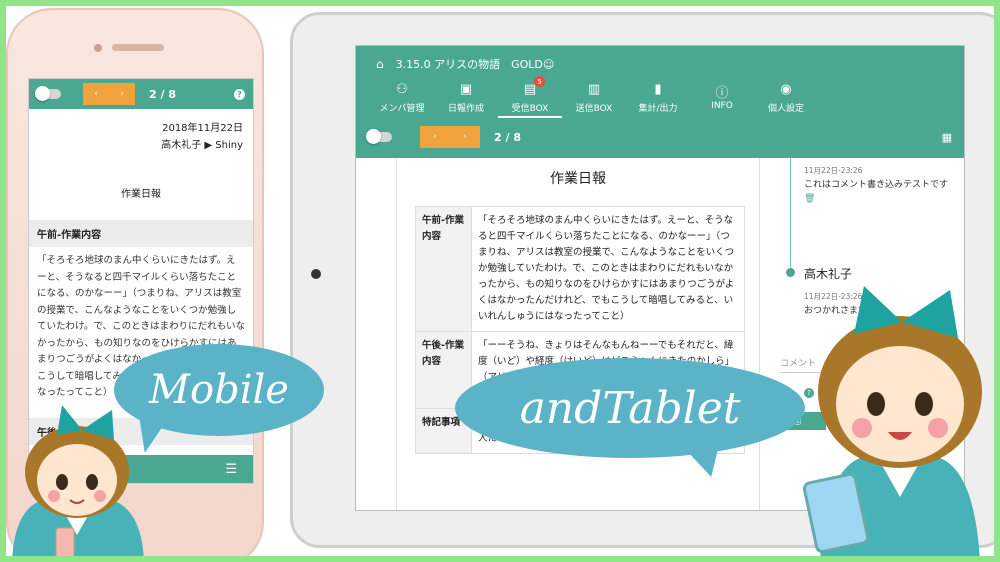 The image size is (1000, 562). Describe the element at coordinates (790, 272) in the screenshot. I see `timeline-dot` at that location.